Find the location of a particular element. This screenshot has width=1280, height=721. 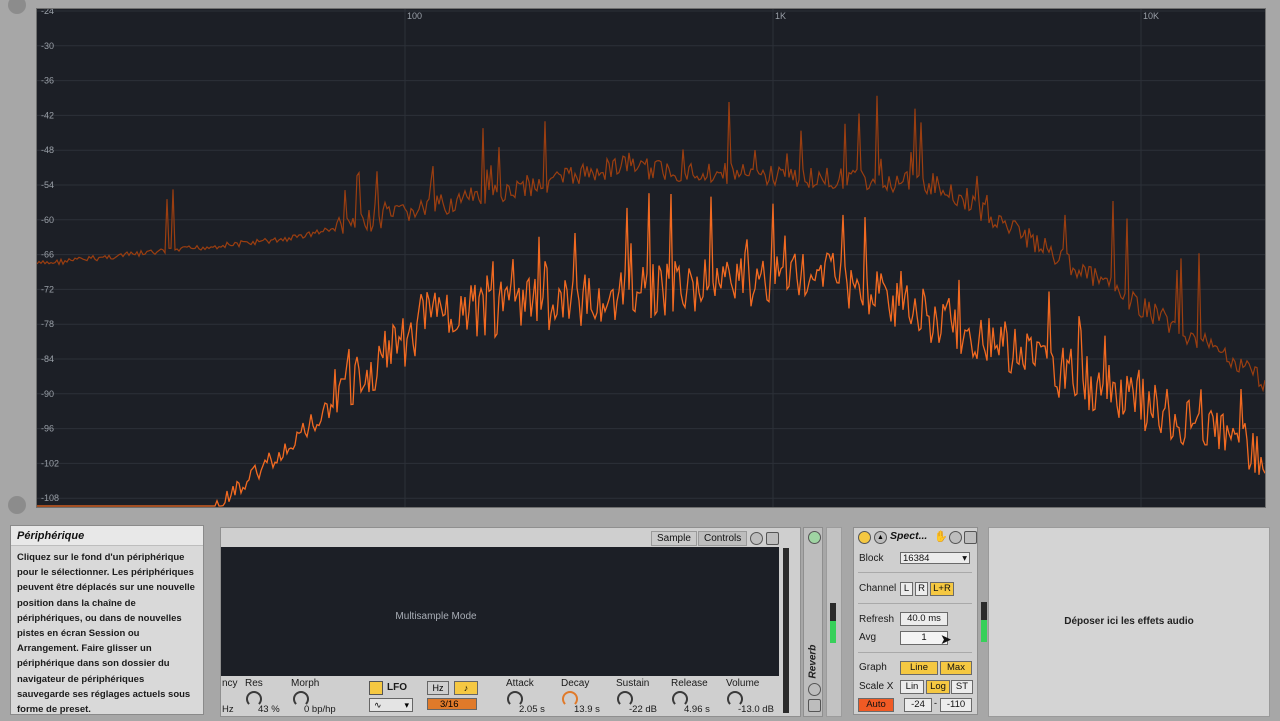

res-value: 43 % is located at coordinates (269, 709).